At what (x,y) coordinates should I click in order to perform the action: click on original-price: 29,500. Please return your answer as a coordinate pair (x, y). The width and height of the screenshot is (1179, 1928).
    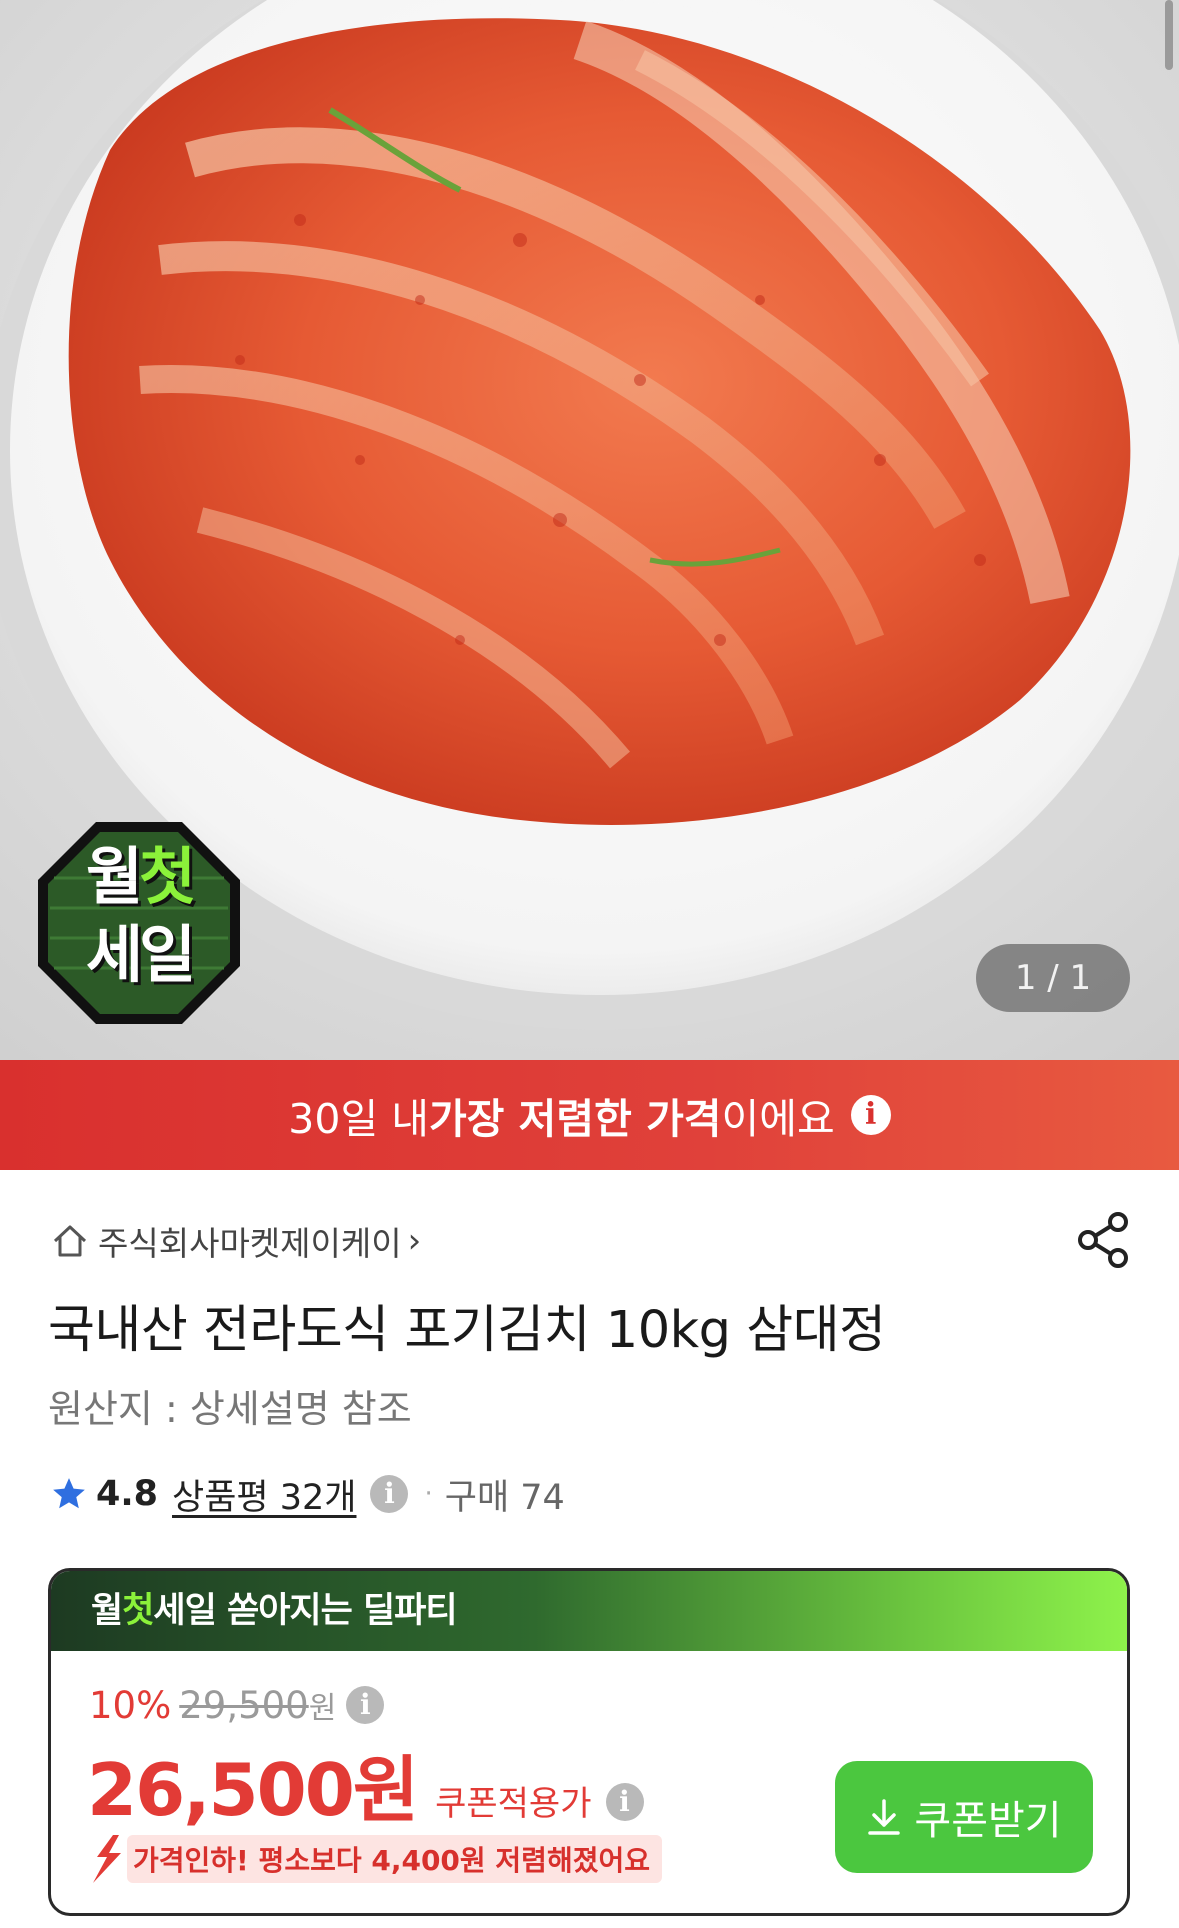
    Looking at the image, I should click on (244, 1705).